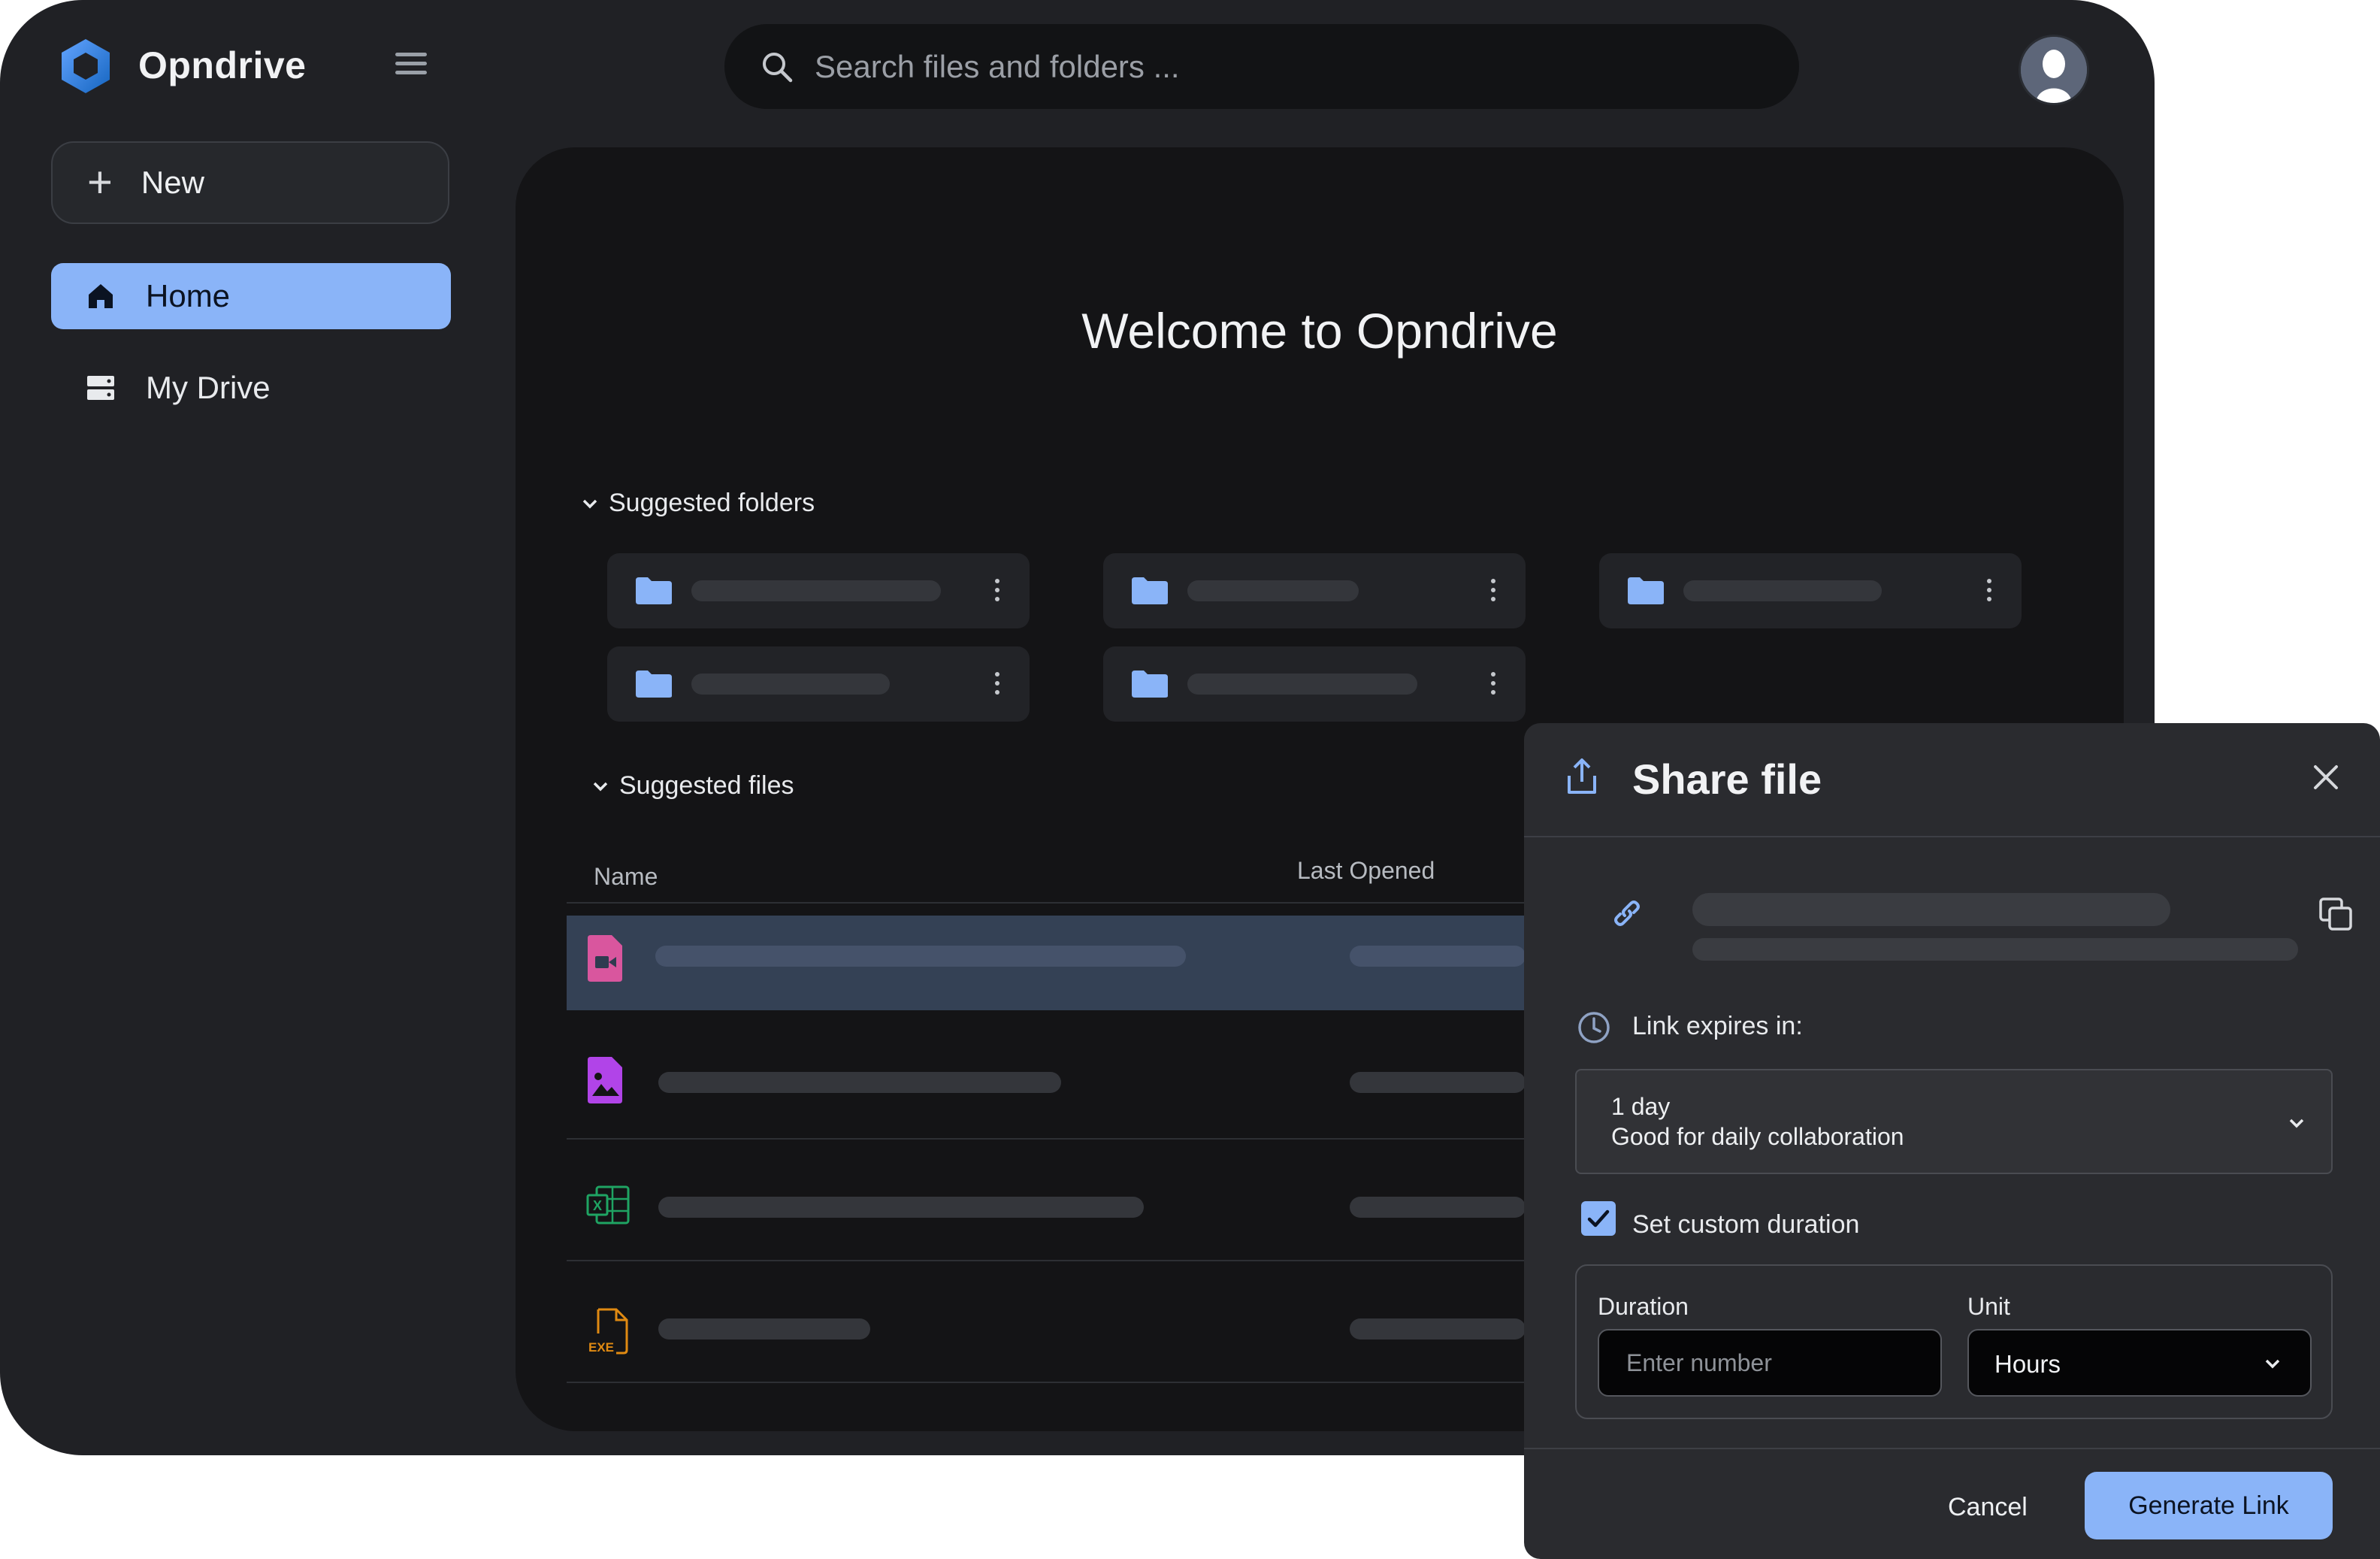  I want to click on table-row: X, so click(1093, 1210).